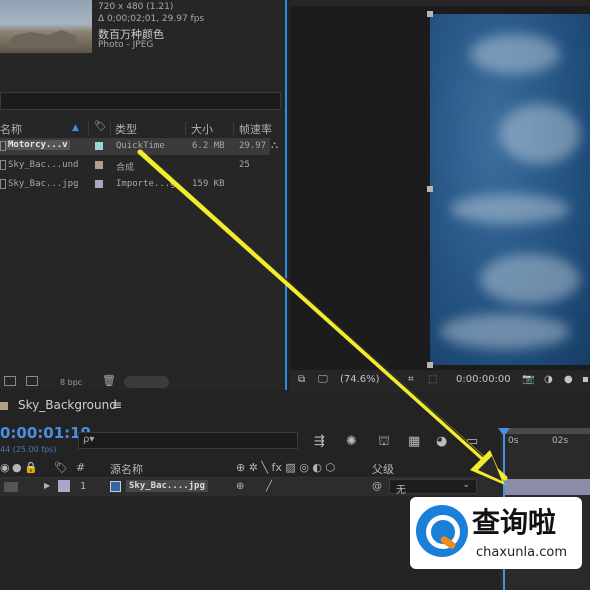 The width and height of the screenshot is (590, 590). I want to click on item-name: Sky_Bac...jpg, so click(43, 184).